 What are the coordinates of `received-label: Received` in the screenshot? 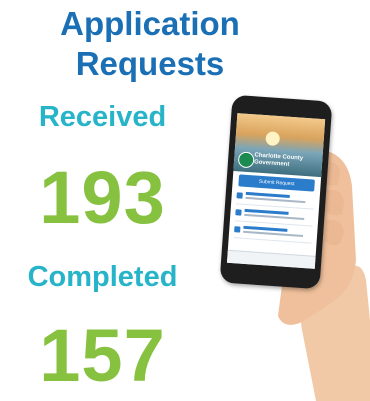 It's located at (102, 117).